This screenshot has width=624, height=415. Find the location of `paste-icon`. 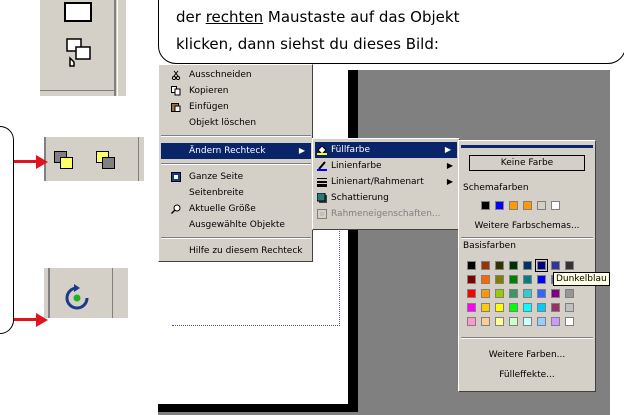

paste-icon is located at coordinates (176, 107).